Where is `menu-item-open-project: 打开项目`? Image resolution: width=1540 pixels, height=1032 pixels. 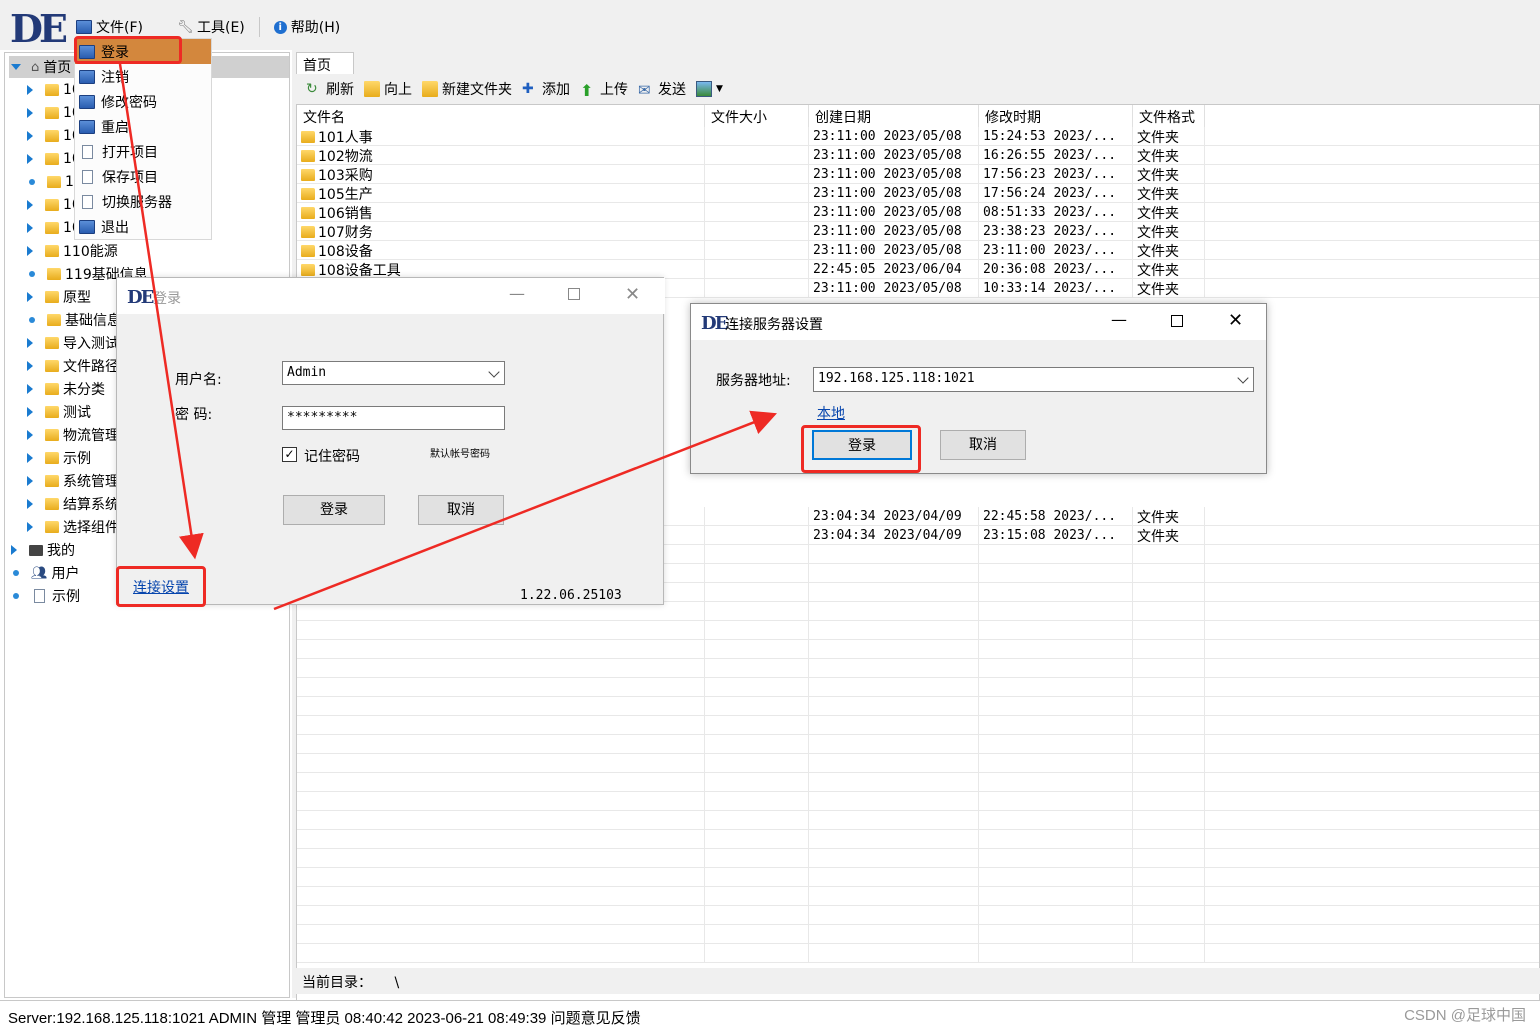
menu-item-open-project: 打开项目 is located at coordinates (143, 151).